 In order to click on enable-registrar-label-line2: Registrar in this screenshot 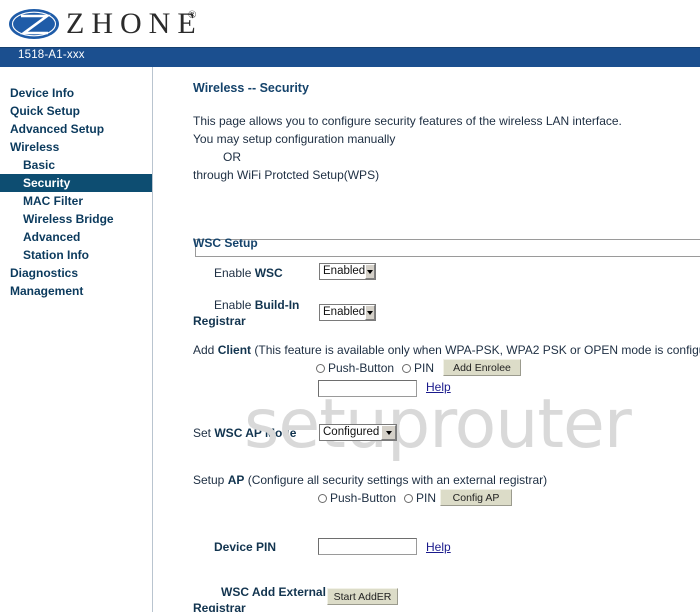, I will do `click(219, 321)`.